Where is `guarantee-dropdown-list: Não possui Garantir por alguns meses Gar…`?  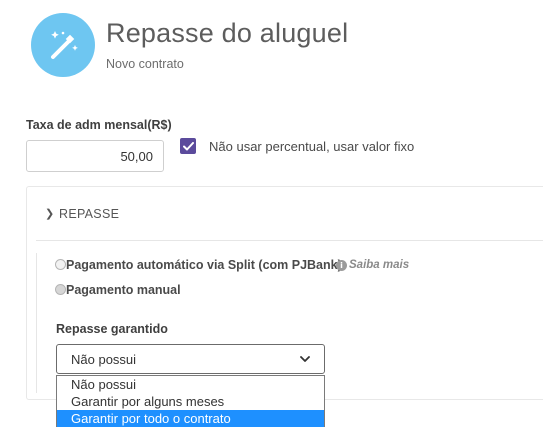 guarantee-dropdown-list: Não possui Garantir por alguns meses Gar… is located at coordinates (190, 401).